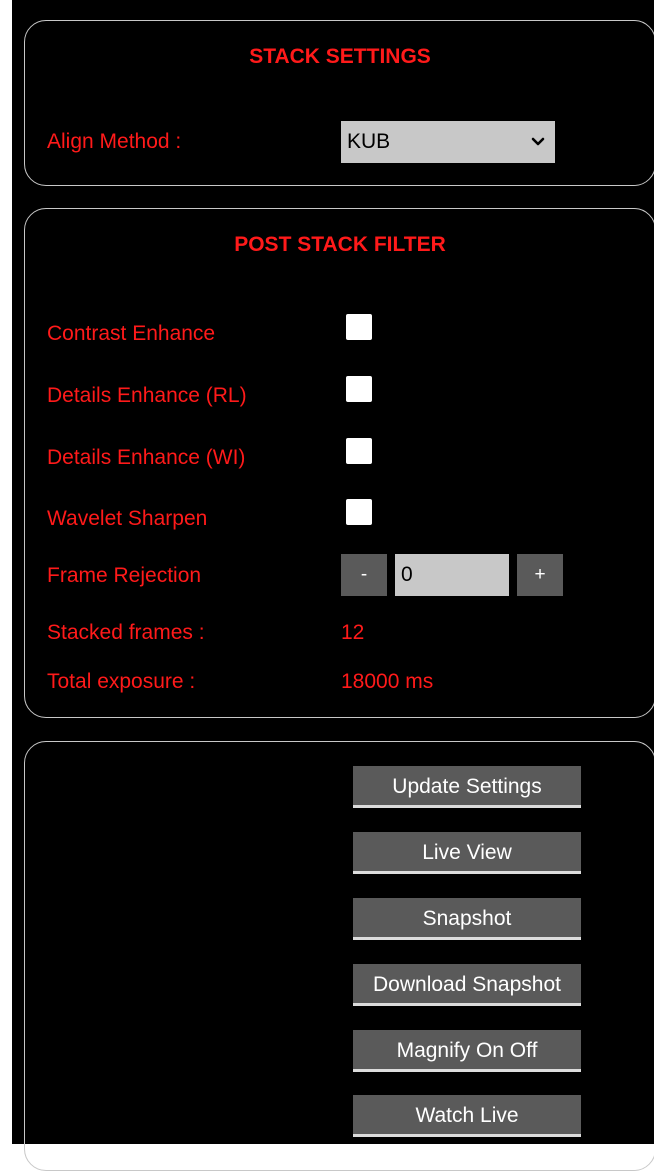  Describe the element at coordinates (131, 333) in the screenshot. I see `contrast-enhance-label: Contrast Enhance` at that location.